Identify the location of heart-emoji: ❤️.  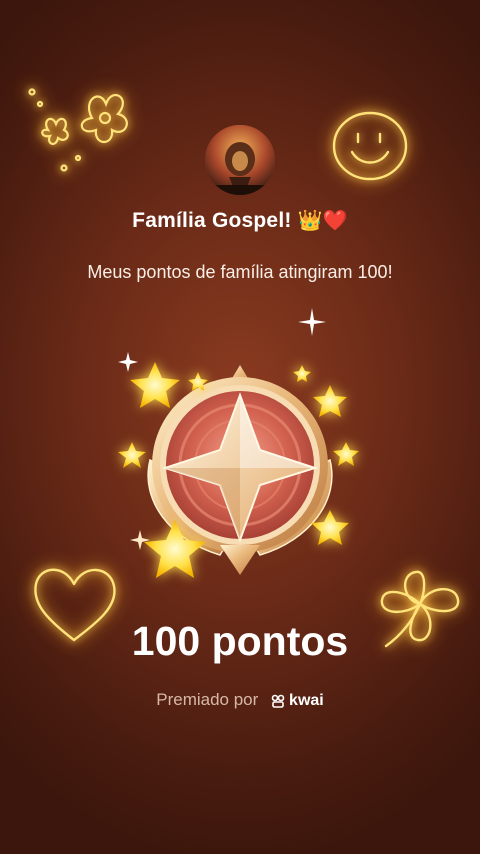
(335, 220).